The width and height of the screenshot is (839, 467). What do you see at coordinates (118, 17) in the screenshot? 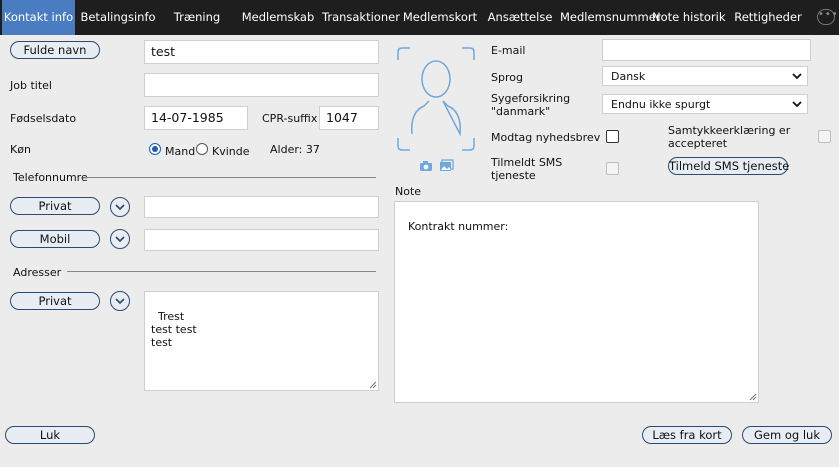
I see `tab-betalingsinfo: Betalingsinfo` at bounding box center [118, 17].